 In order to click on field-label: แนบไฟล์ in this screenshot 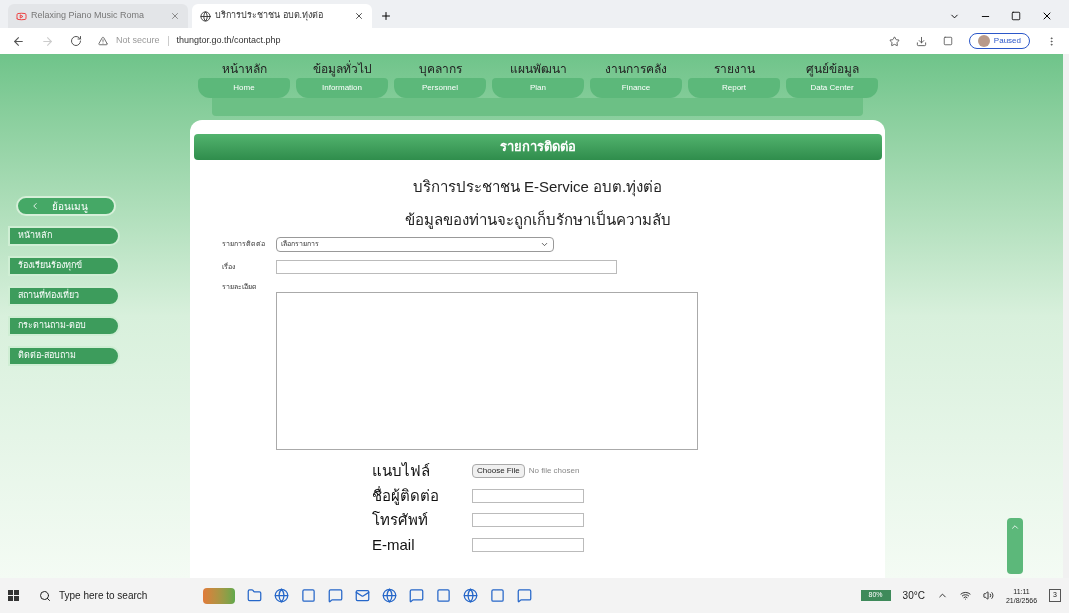, I will do `click(401, 471)`.